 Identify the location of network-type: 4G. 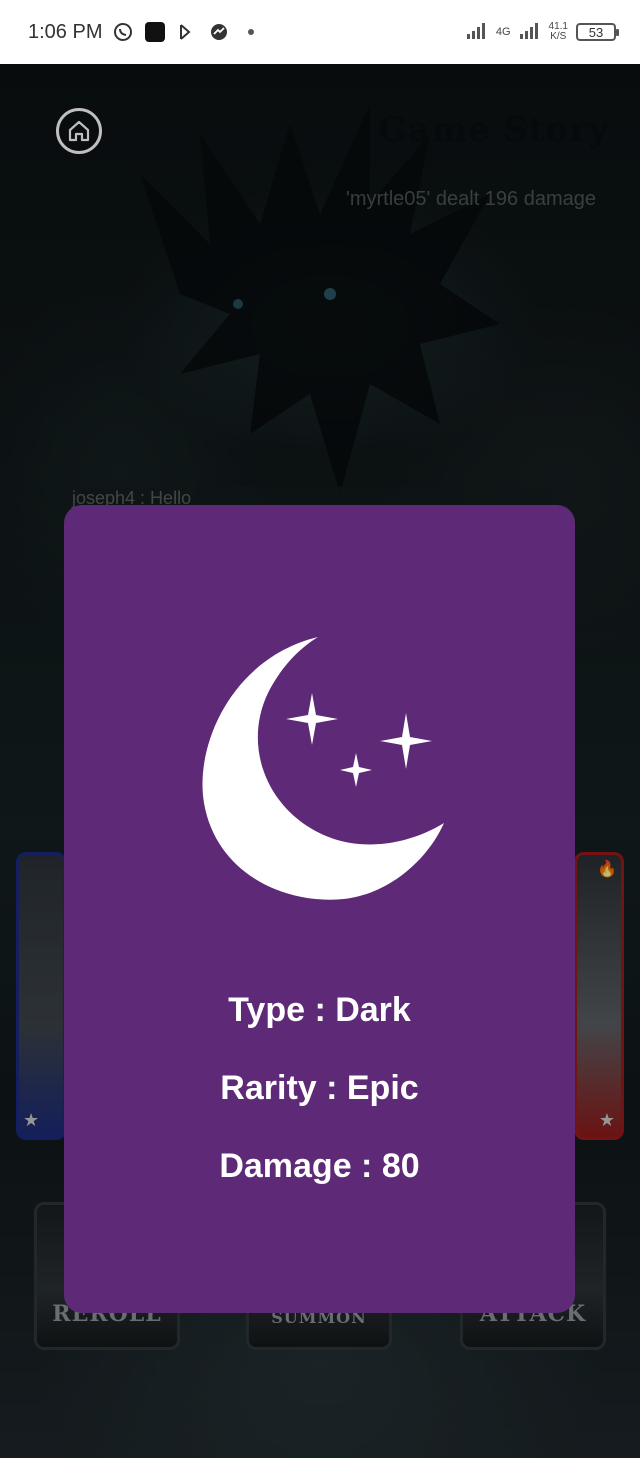
(503, 32).